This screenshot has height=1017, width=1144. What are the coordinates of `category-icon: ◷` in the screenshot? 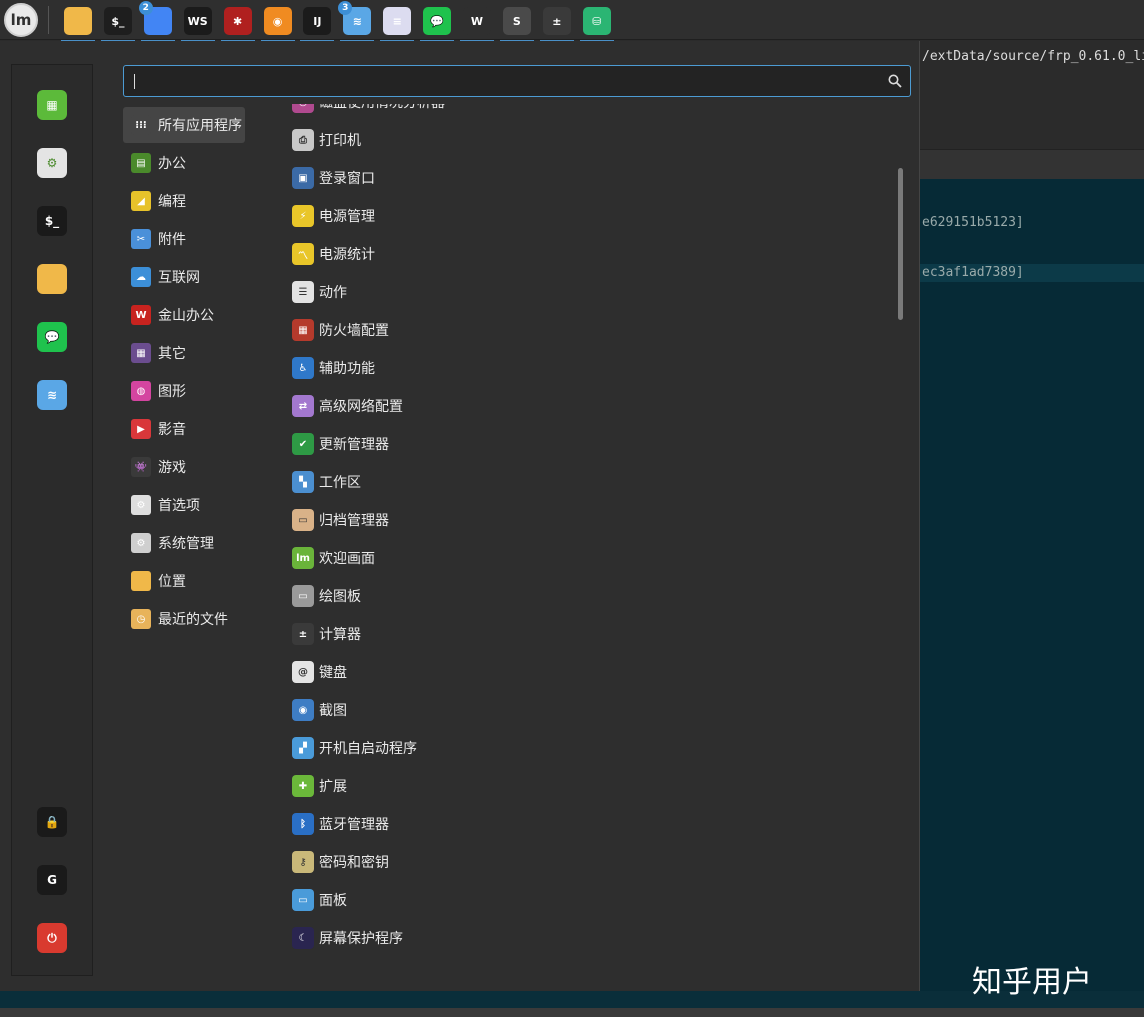 It's located at (141, 619).